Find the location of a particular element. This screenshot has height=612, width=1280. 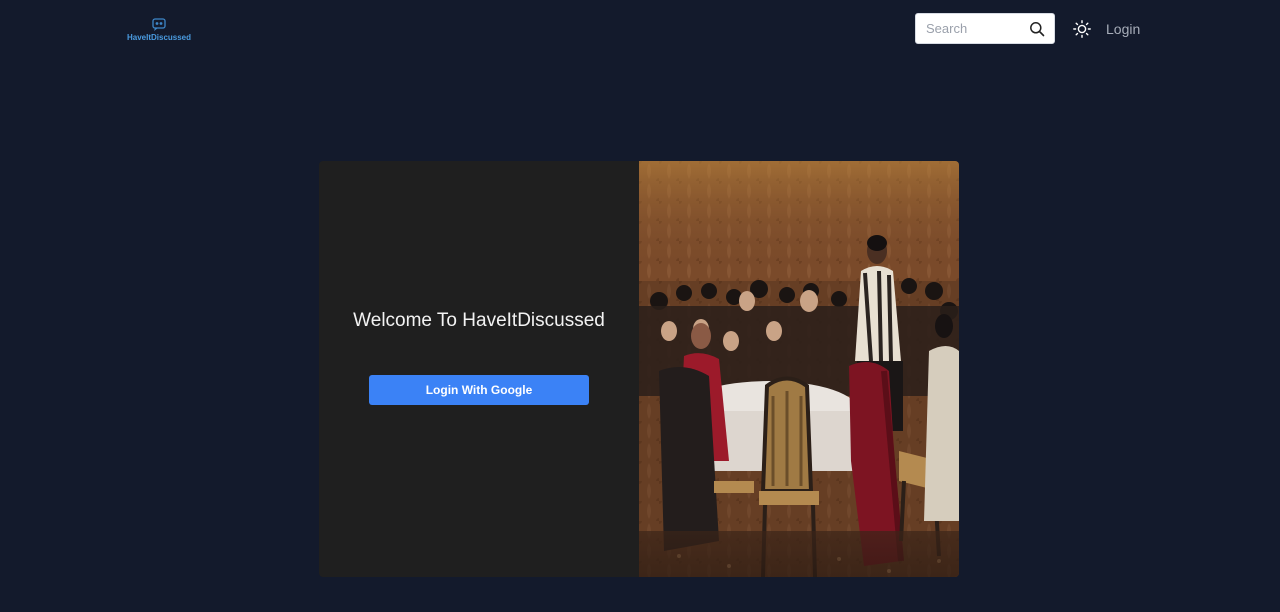

search-box is located at coordinates (985, 28).